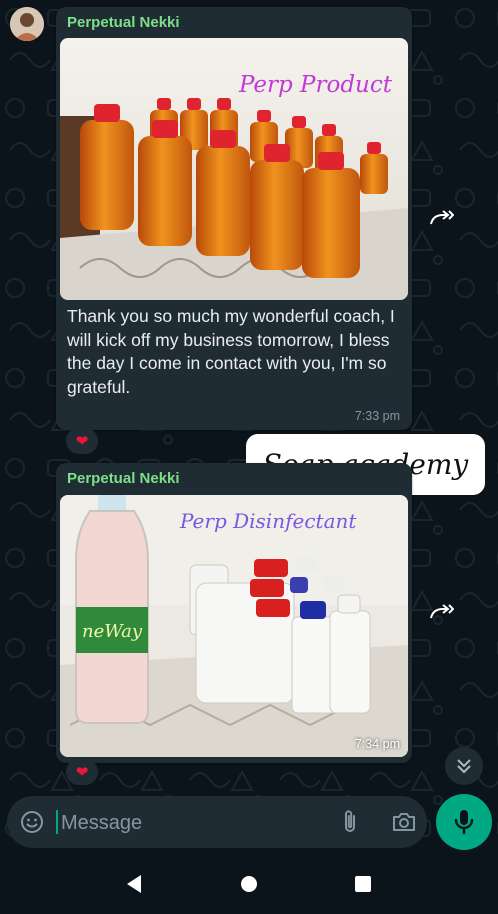  What do you see at coordinates (377, 744) in the screenshot?
I see `message-timestamp: 7:34 pm` at bounding box center [377, 744].